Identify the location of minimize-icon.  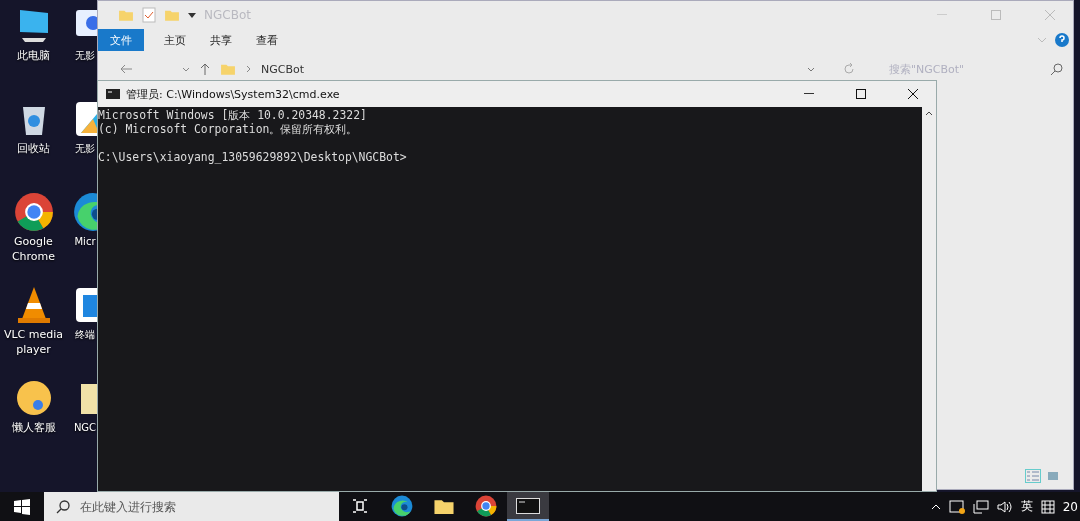
(809, 94).